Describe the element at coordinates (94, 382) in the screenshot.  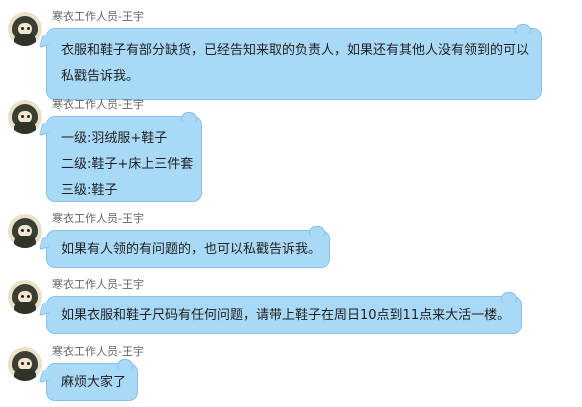
I see `message-text-line: 麻烦大家了` at that location.